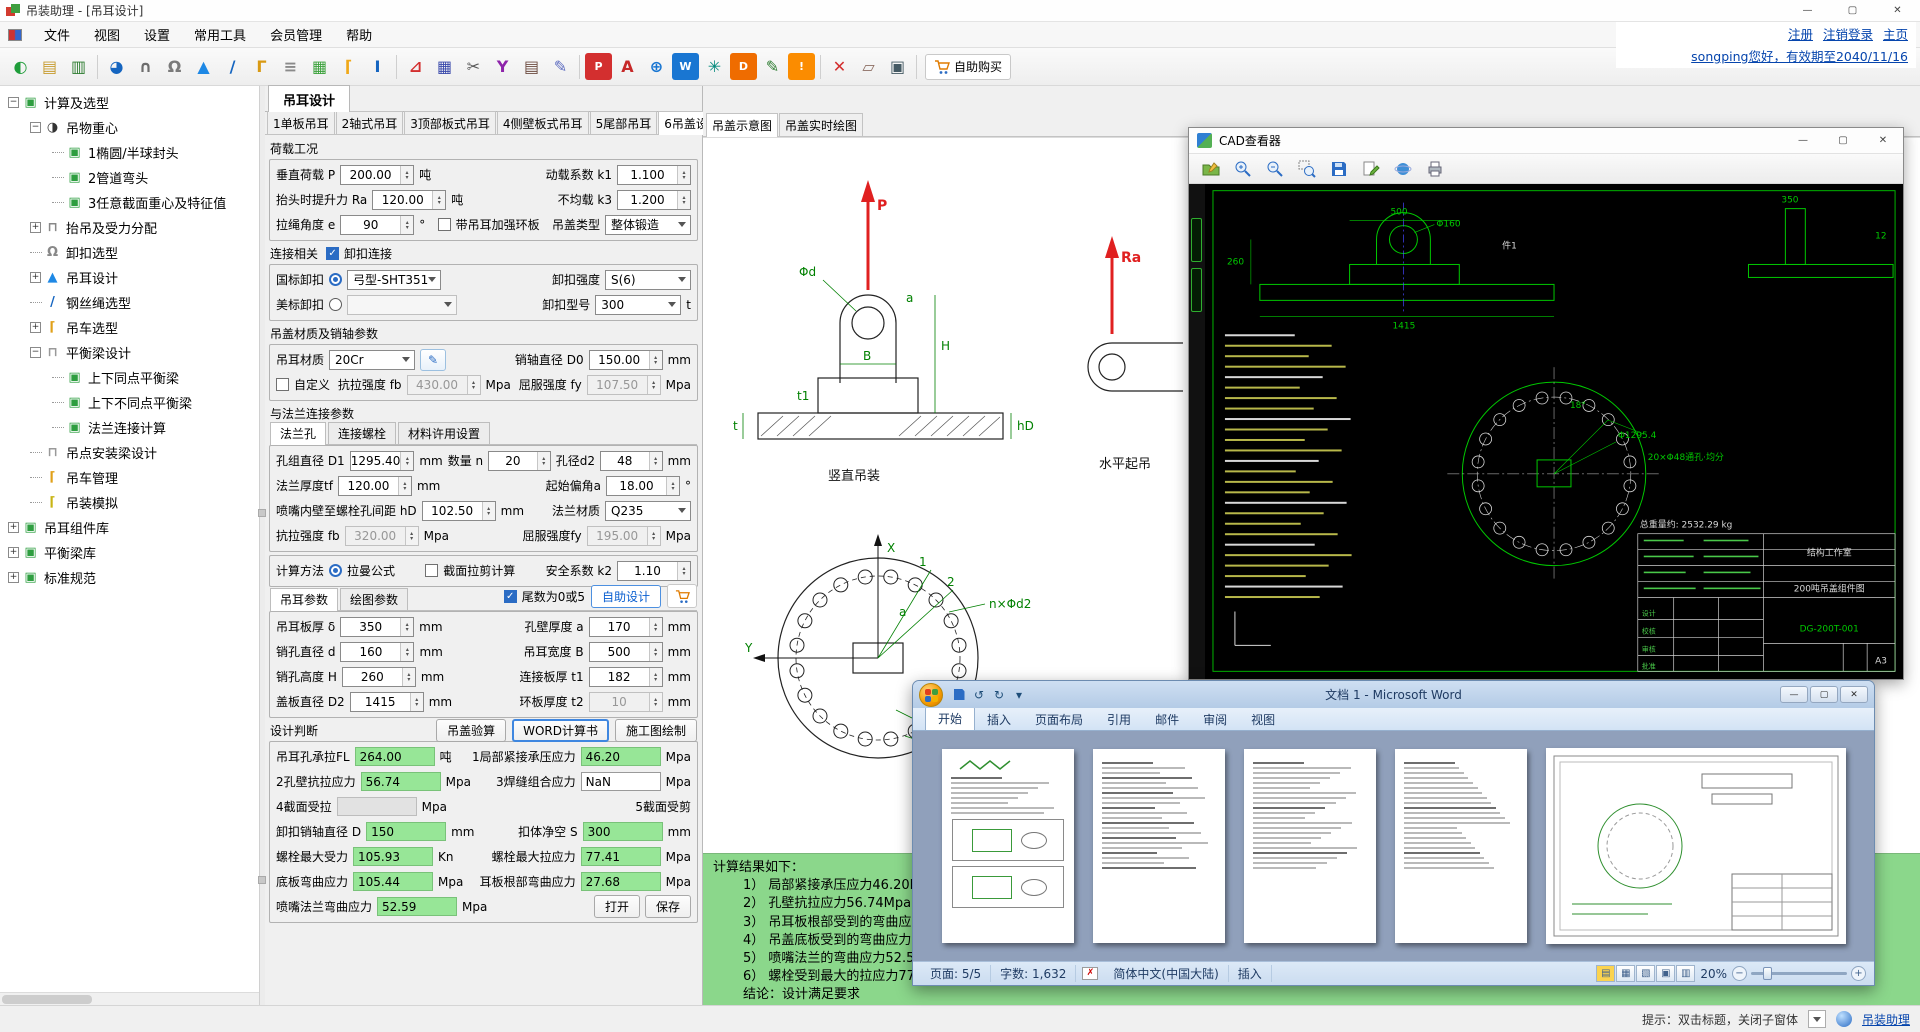  What do you see at coordinates (1739, 973) in the screenshot?
I see `zoom-out-icon: −` at bounding box center [1739, 973].